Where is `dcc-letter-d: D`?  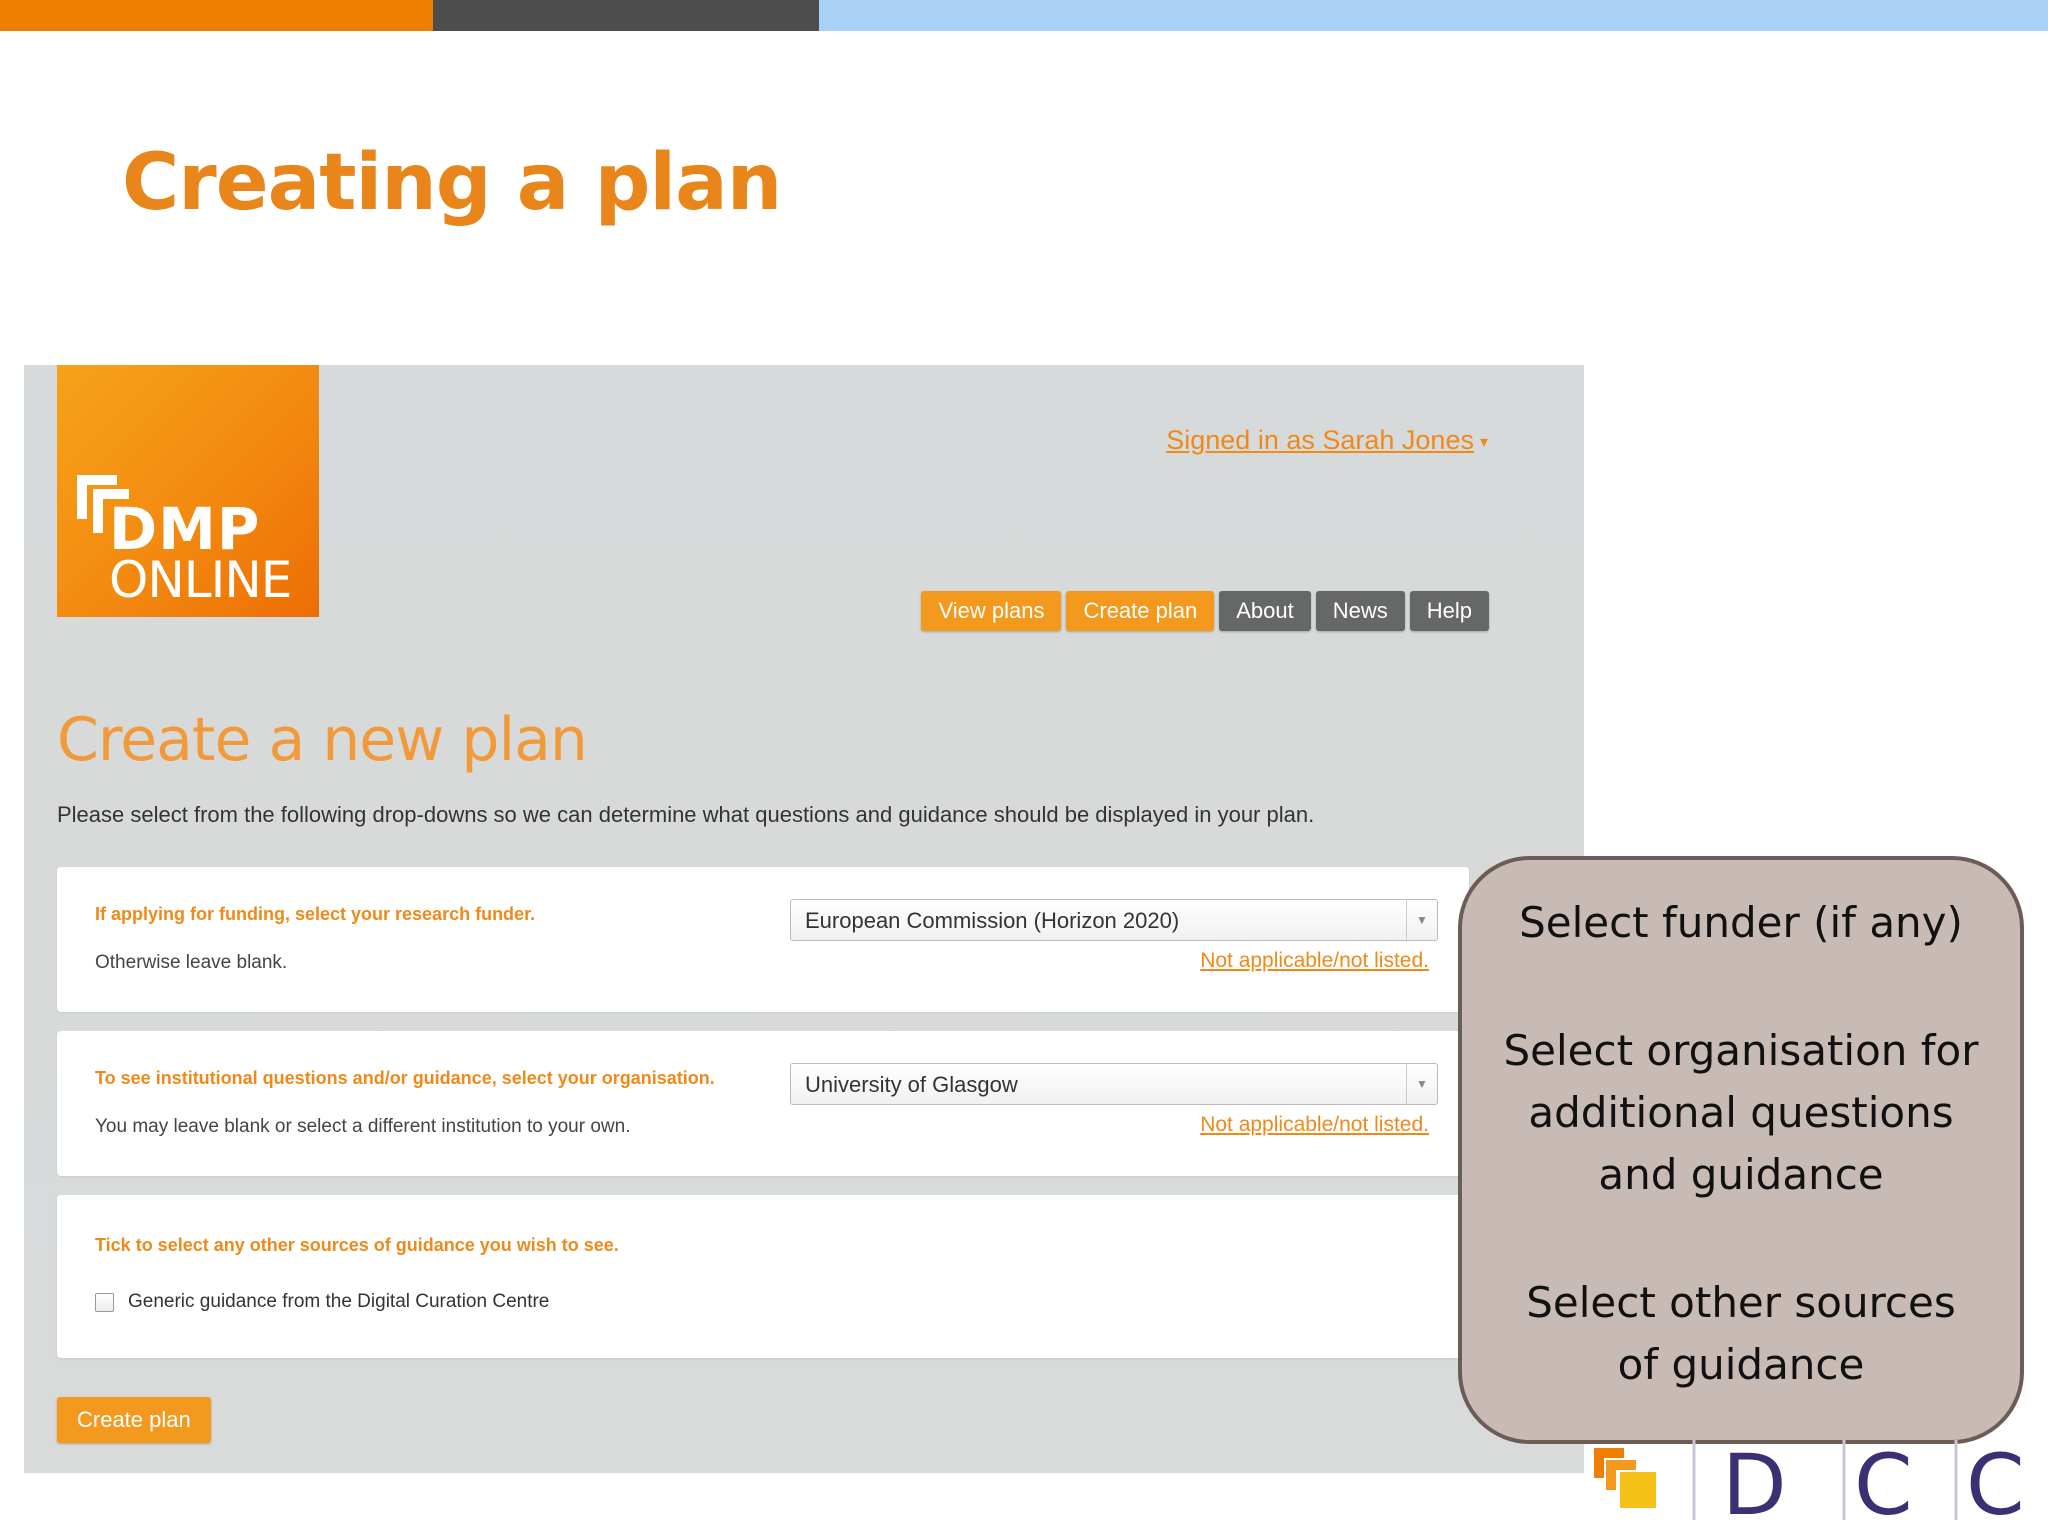
dcc-letter-d: D is located at coordinates (1754, 1487).